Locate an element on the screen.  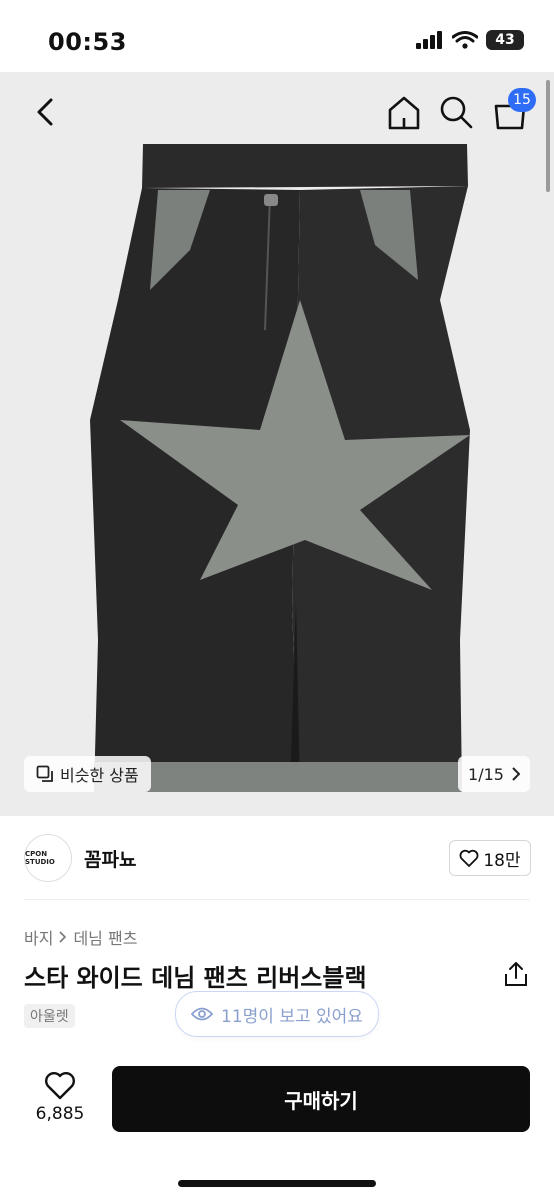
status-icons: 43 is located at coordinates (470, 40).